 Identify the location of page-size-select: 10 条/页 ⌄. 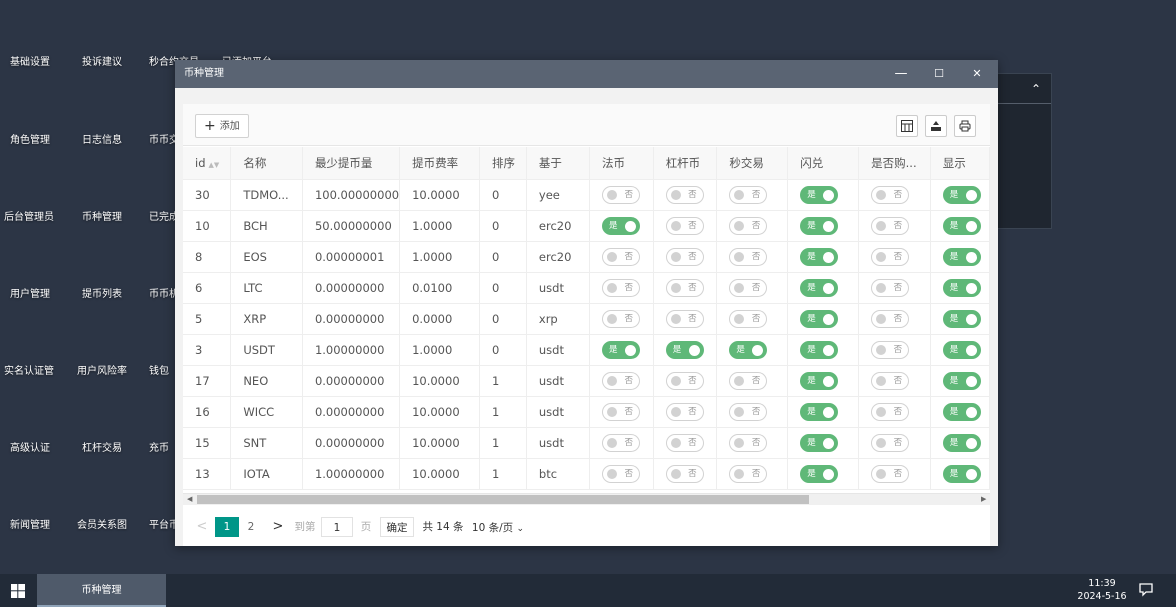
(498, 527).